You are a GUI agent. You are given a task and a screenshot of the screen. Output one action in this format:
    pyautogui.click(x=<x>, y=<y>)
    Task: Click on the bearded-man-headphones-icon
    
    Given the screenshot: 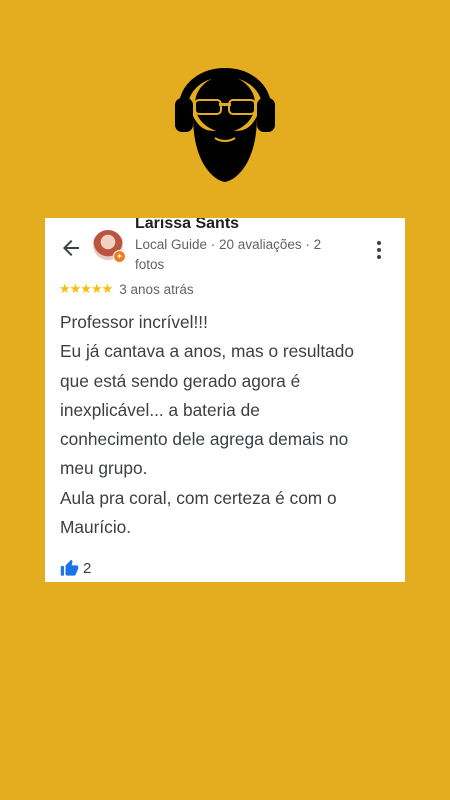 What is the action you would take?
    pyautogui.click(x=225, y=118)
    